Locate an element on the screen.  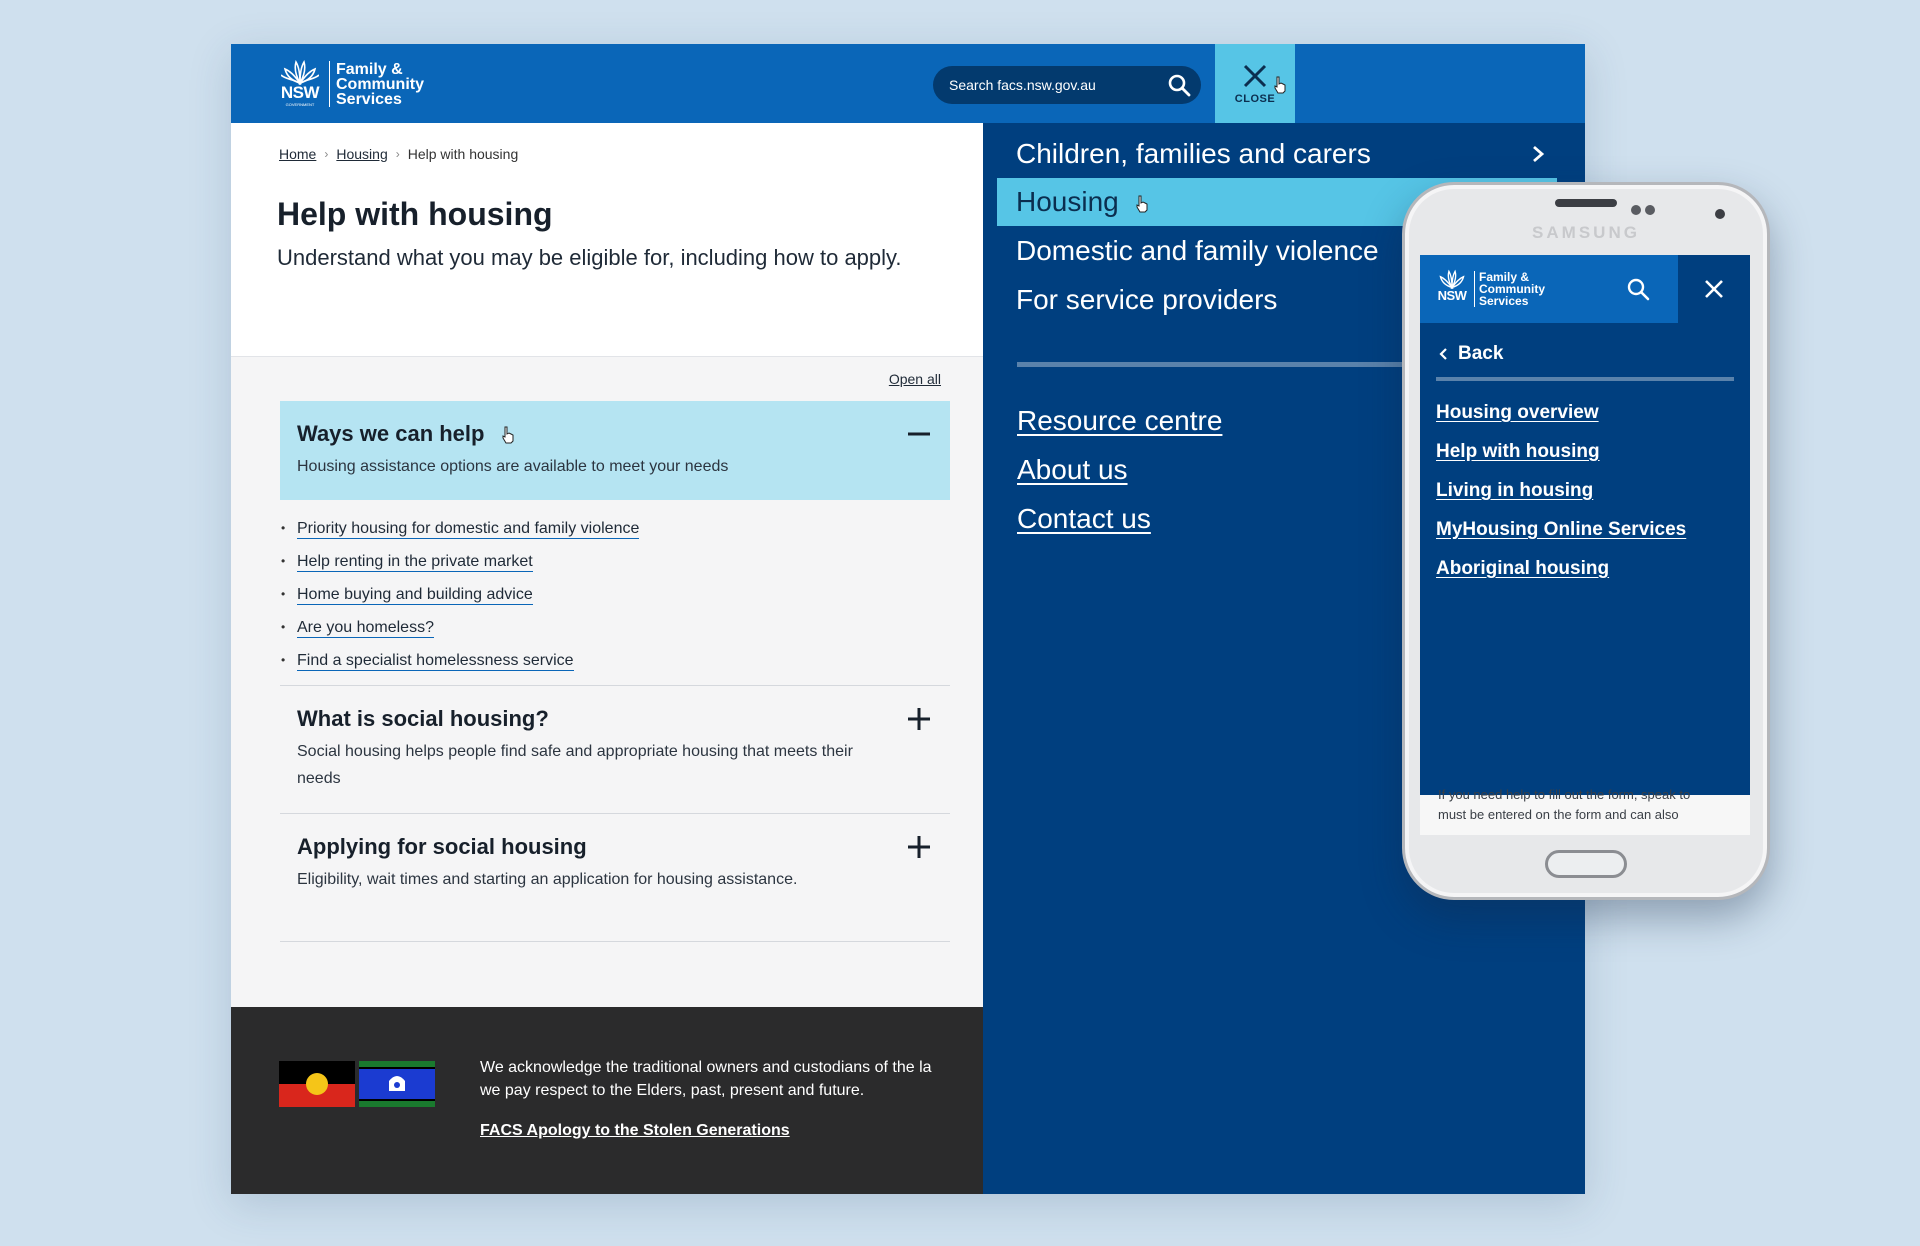
mobile-site-logo: NSW Family & Community Services is located at coordinates (1489, 289).